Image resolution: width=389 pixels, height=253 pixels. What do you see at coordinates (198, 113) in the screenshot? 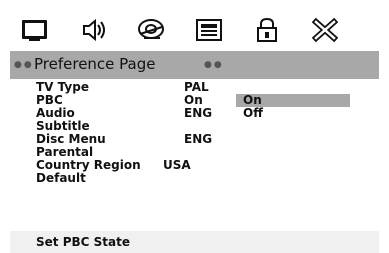
I see `setting-audio-value: ENG` at bounding box center [198, 113].